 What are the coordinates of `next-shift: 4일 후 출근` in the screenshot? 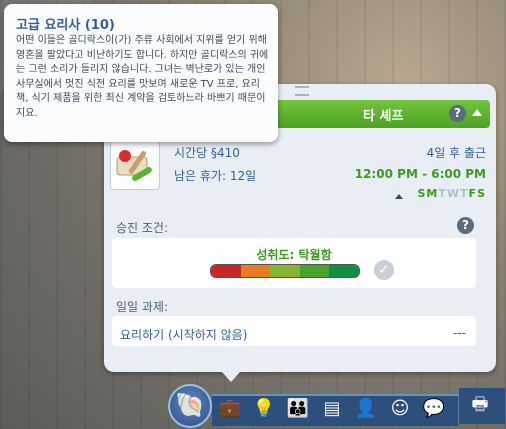 It's located at (456, 153).